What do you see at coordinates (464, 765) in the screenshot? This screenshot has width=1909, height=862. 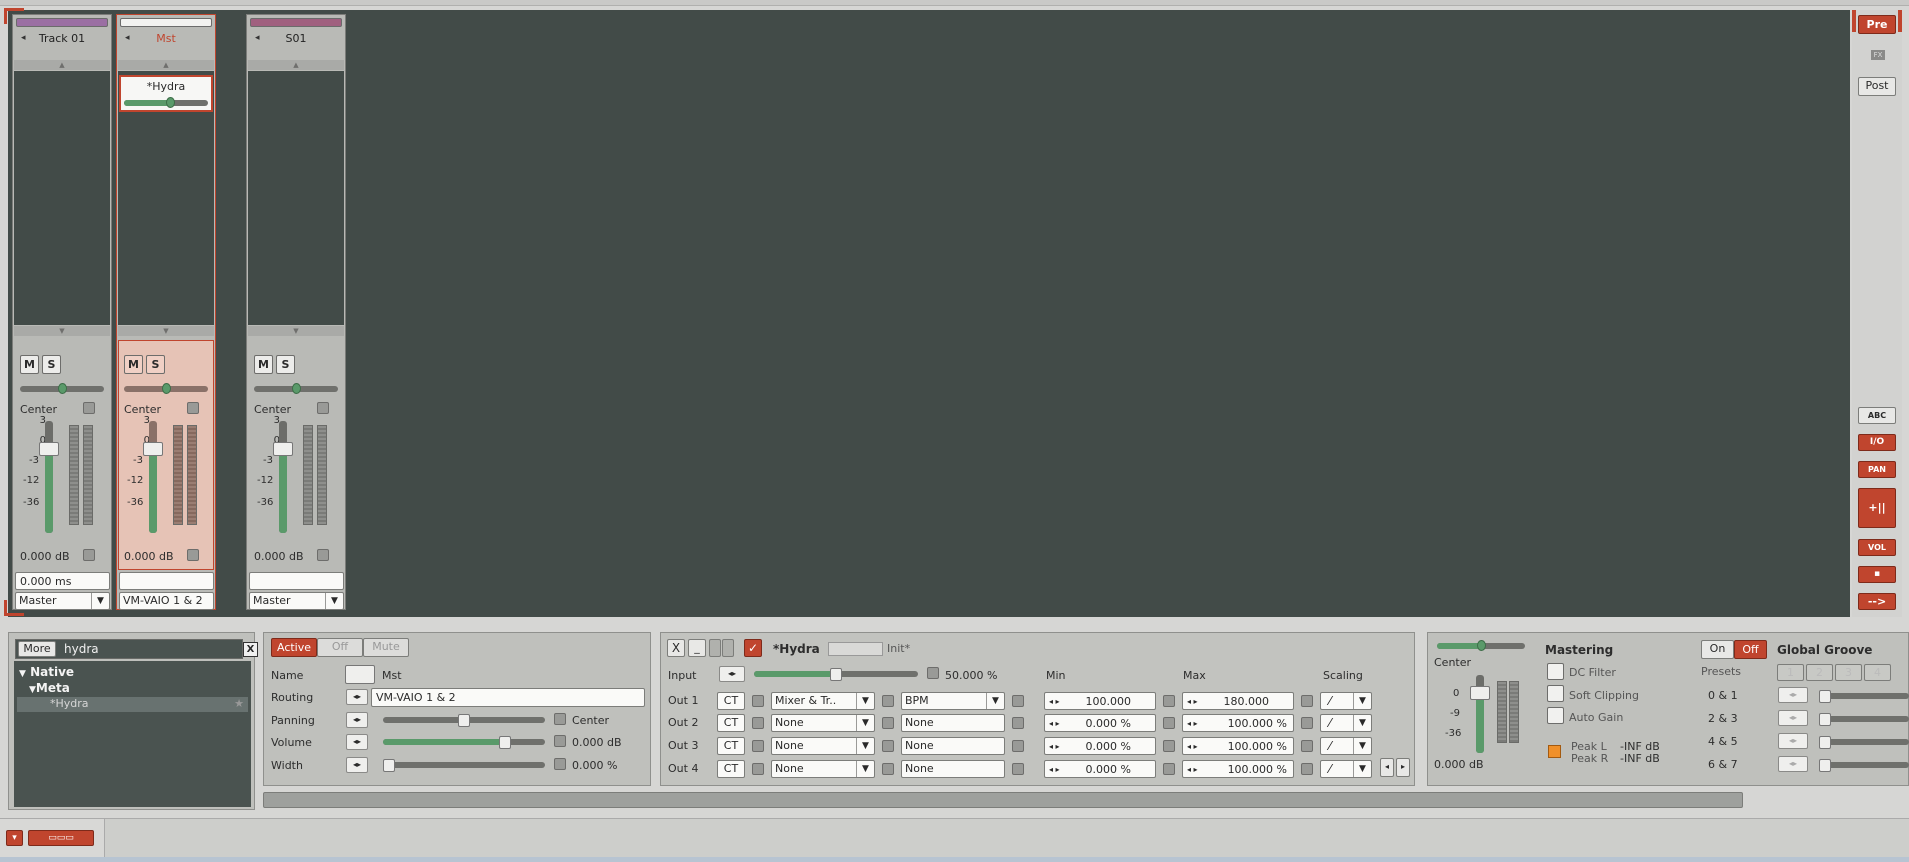 I see `width-slider` at bounding box center [464, 765].